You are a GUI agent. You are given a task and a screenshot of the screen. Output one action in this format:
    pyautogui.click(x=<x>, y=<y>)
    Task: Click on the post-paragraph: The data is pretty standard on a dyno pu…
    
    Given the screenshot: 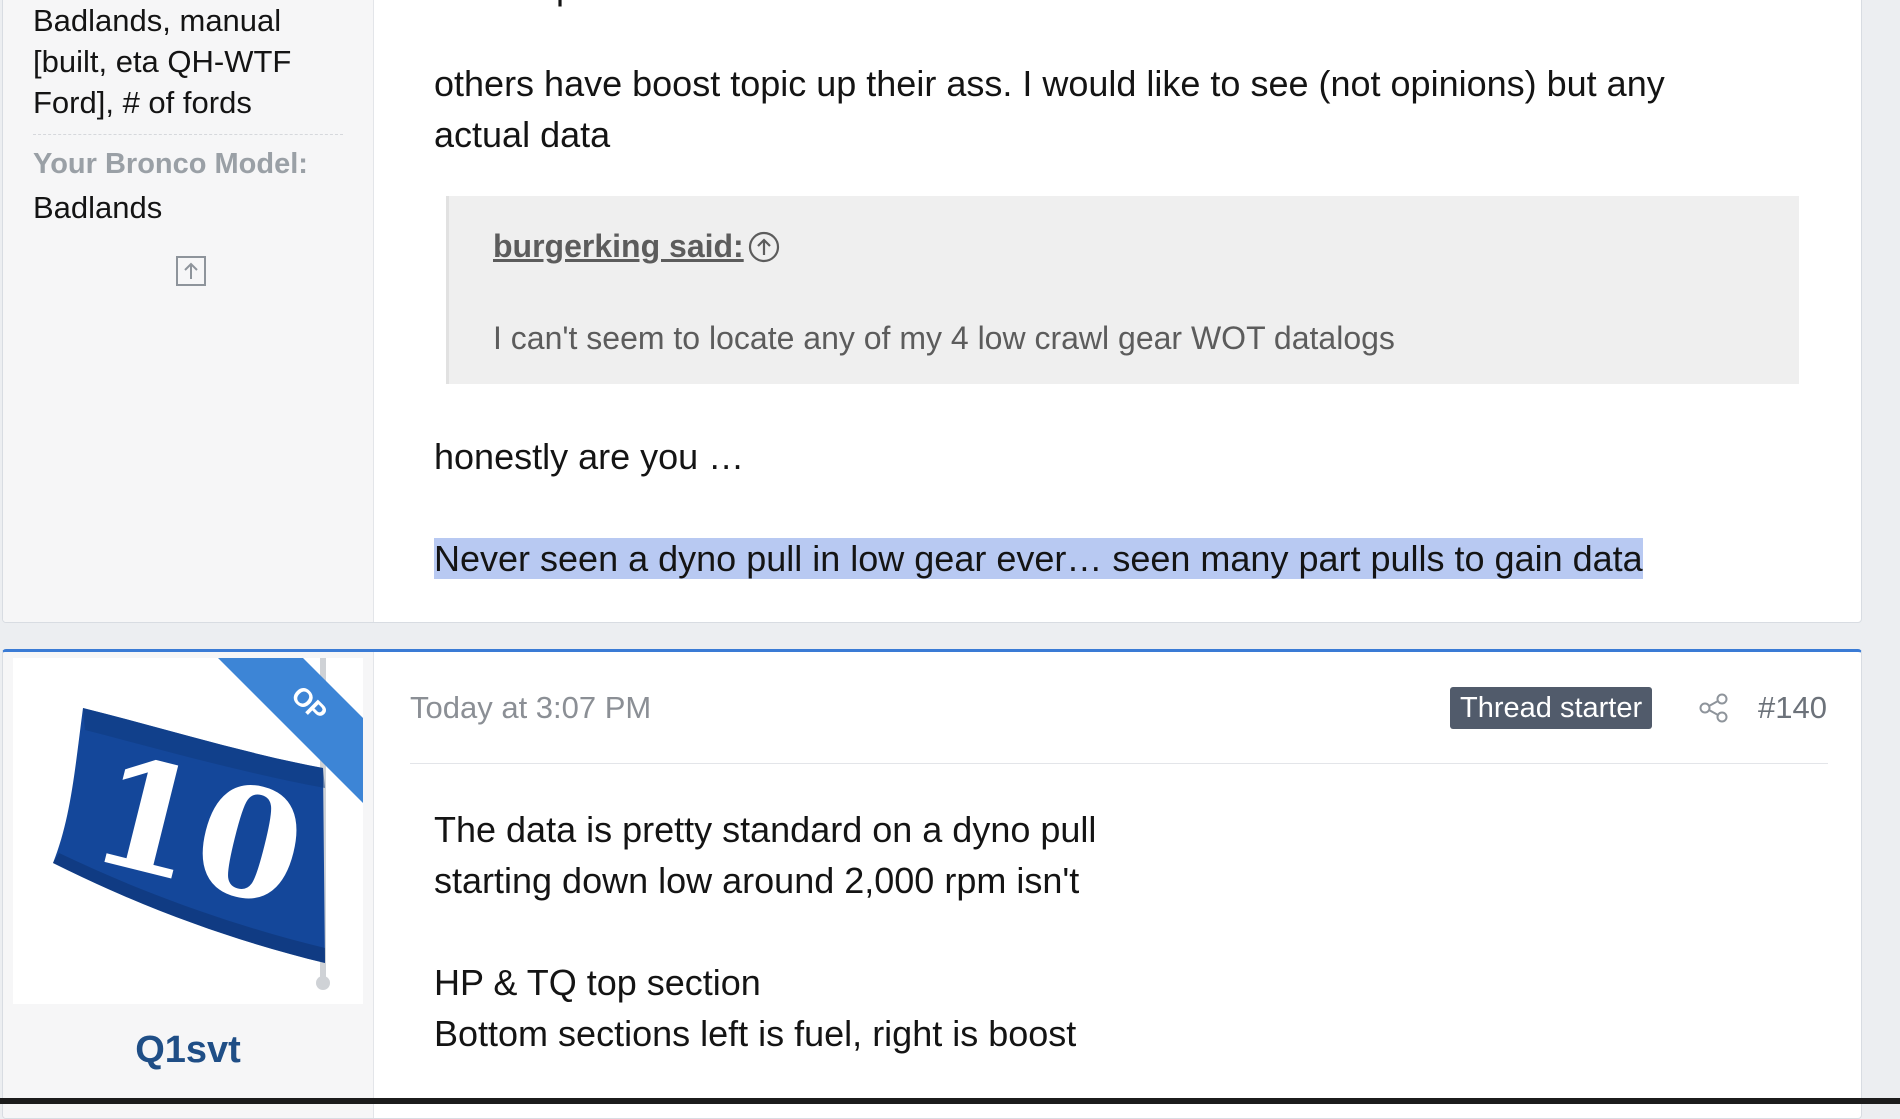 What is the action you would take?
    pyautogui.click(x=765, y=855)
    